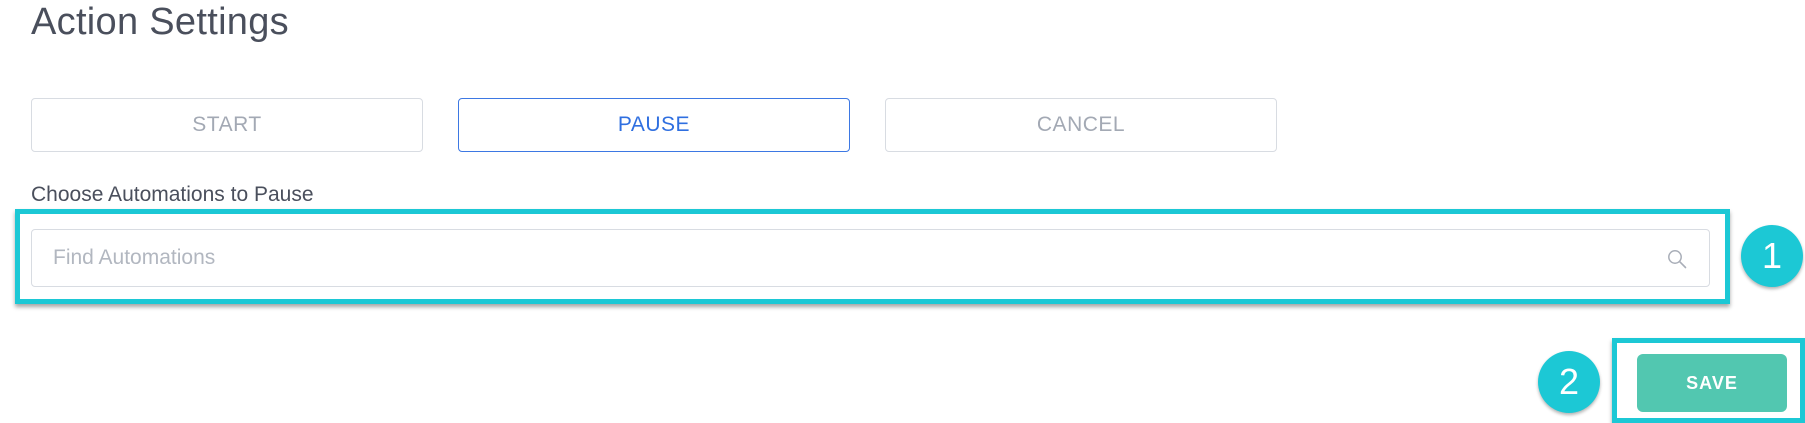 This screenshot has height=423, width=1805. I want to click on pause-button: PAUSE, so click(654, 125).